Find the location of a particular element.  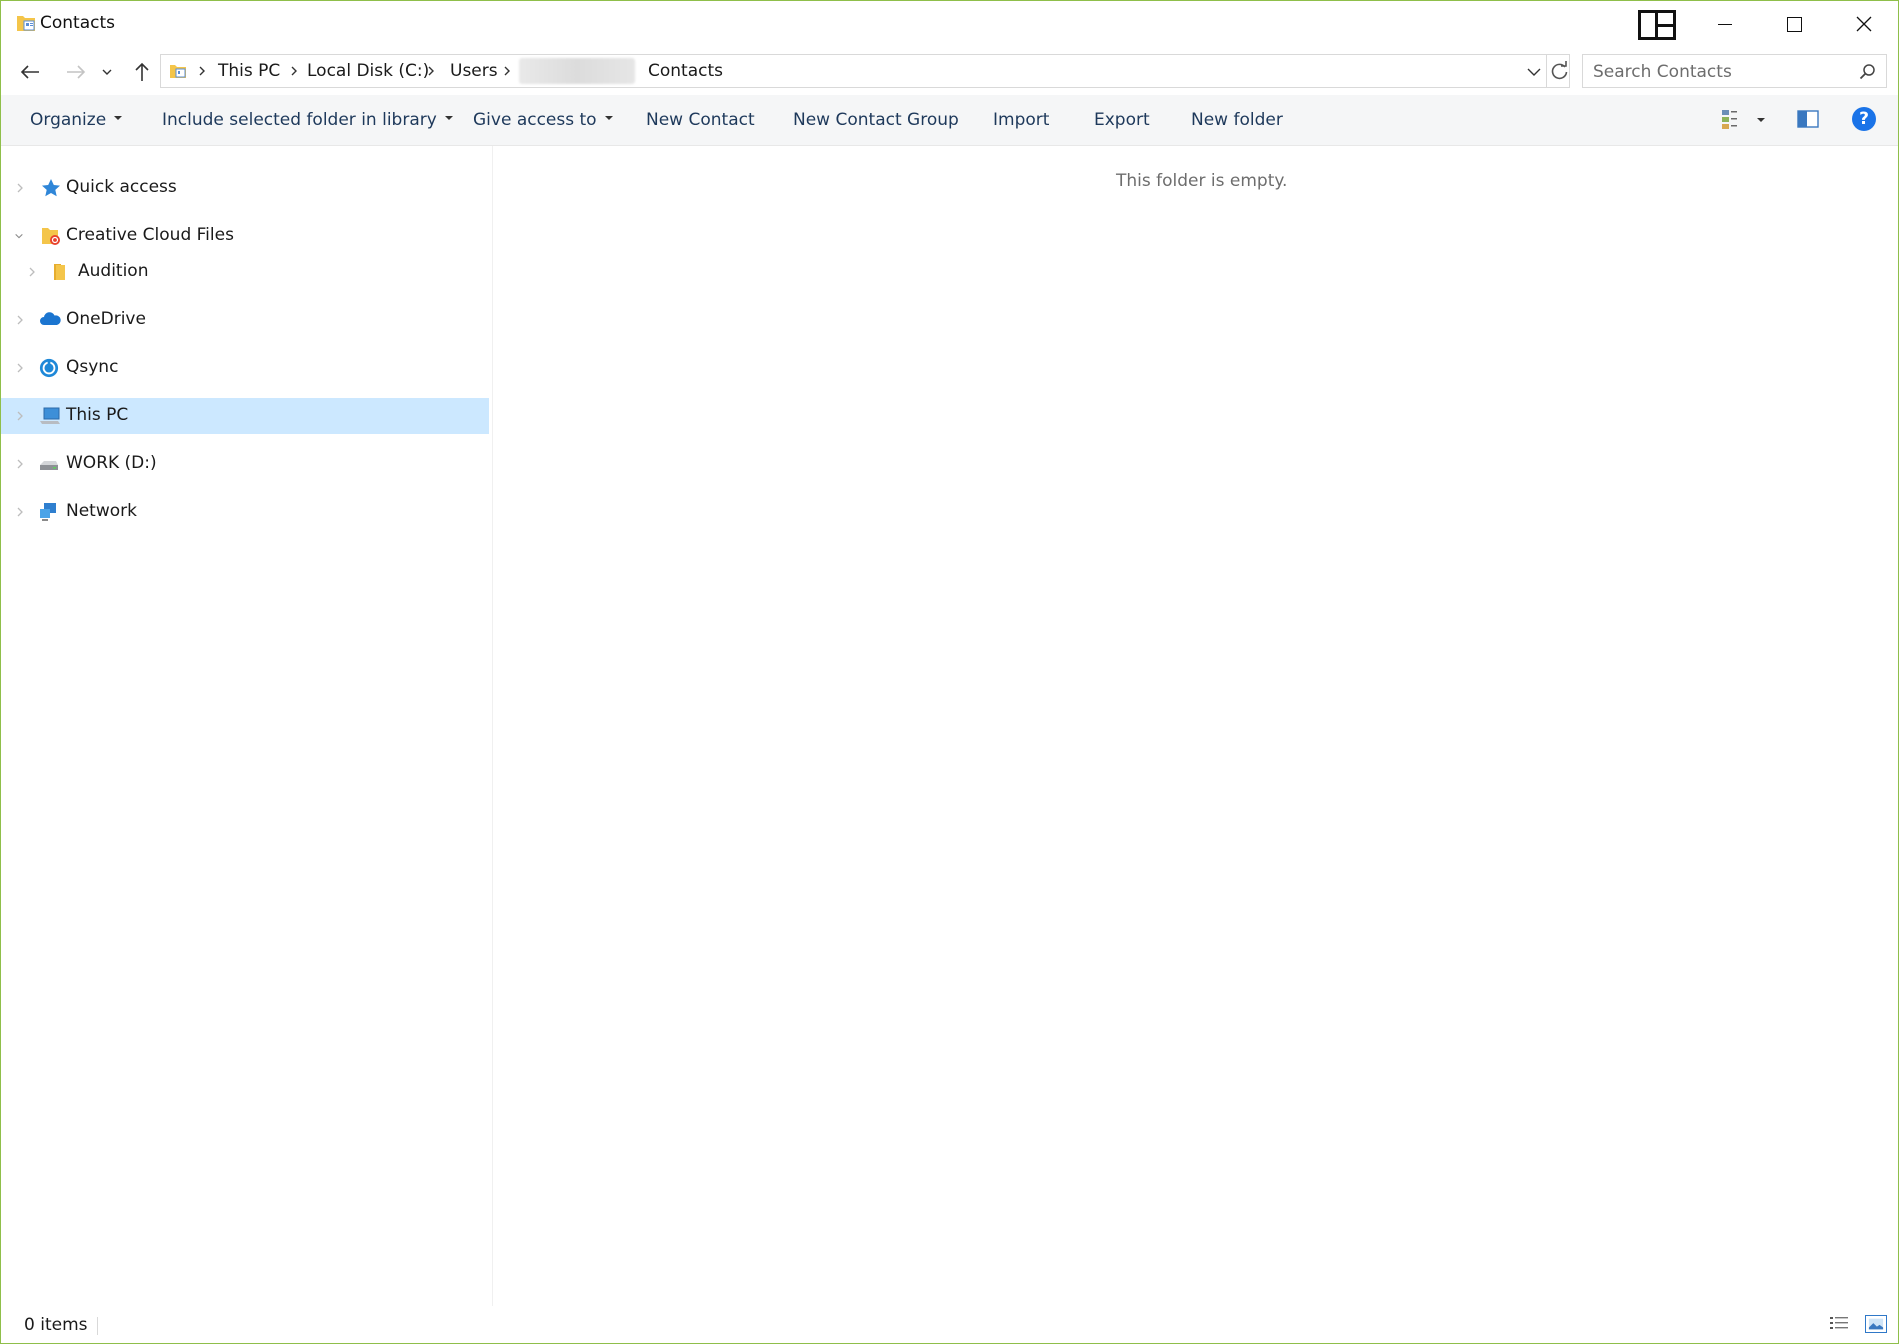

nav-item-this-pc: This PC is located at coordinates (245, 416).